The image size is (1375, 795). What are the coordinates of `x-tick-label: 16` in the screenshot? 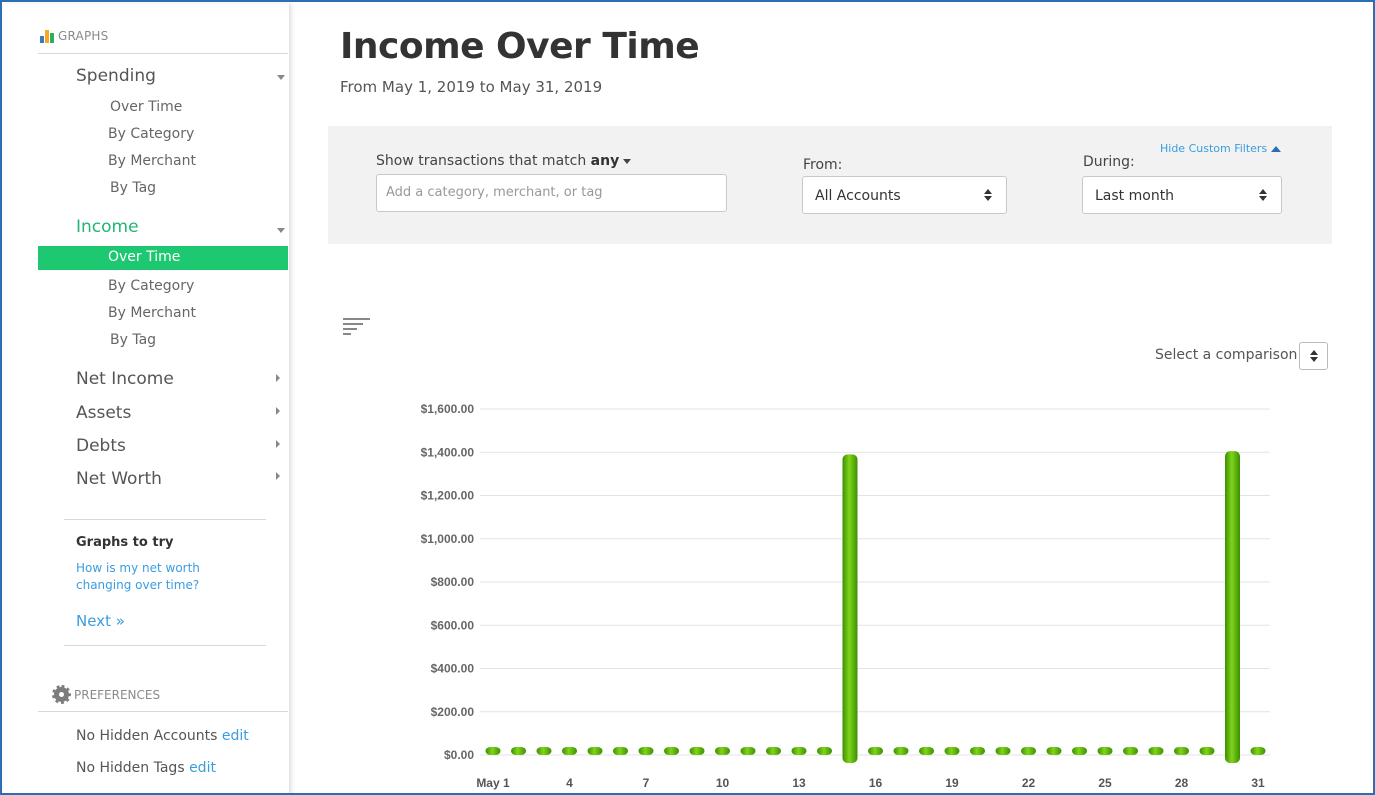 It's located at (876, 783).